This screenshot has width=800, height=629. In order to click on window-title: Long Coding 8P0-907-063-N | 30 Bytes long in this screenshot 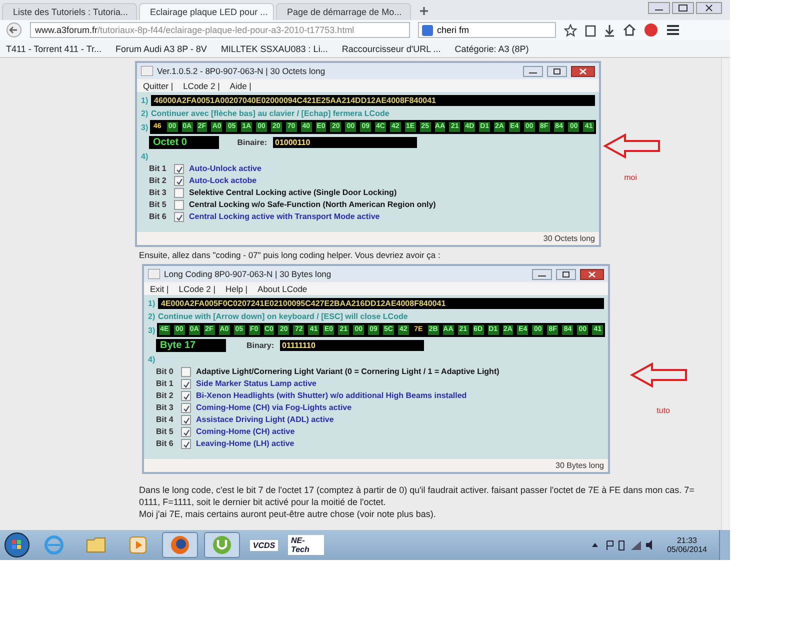, I will do `click(248, 274)`.